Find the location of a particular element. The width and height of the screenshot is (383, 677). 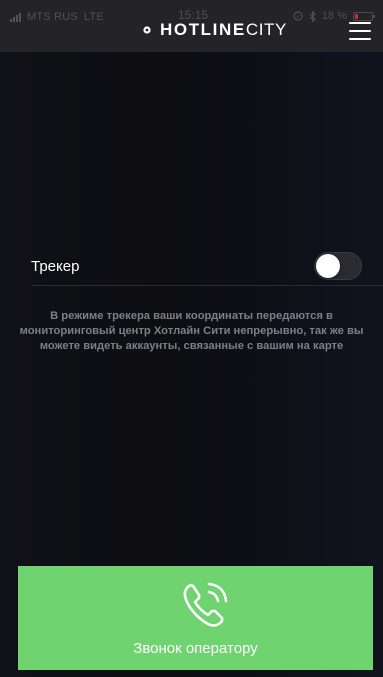

brand-logo: HOTLINE CITY is located at coordinates (214, 30).